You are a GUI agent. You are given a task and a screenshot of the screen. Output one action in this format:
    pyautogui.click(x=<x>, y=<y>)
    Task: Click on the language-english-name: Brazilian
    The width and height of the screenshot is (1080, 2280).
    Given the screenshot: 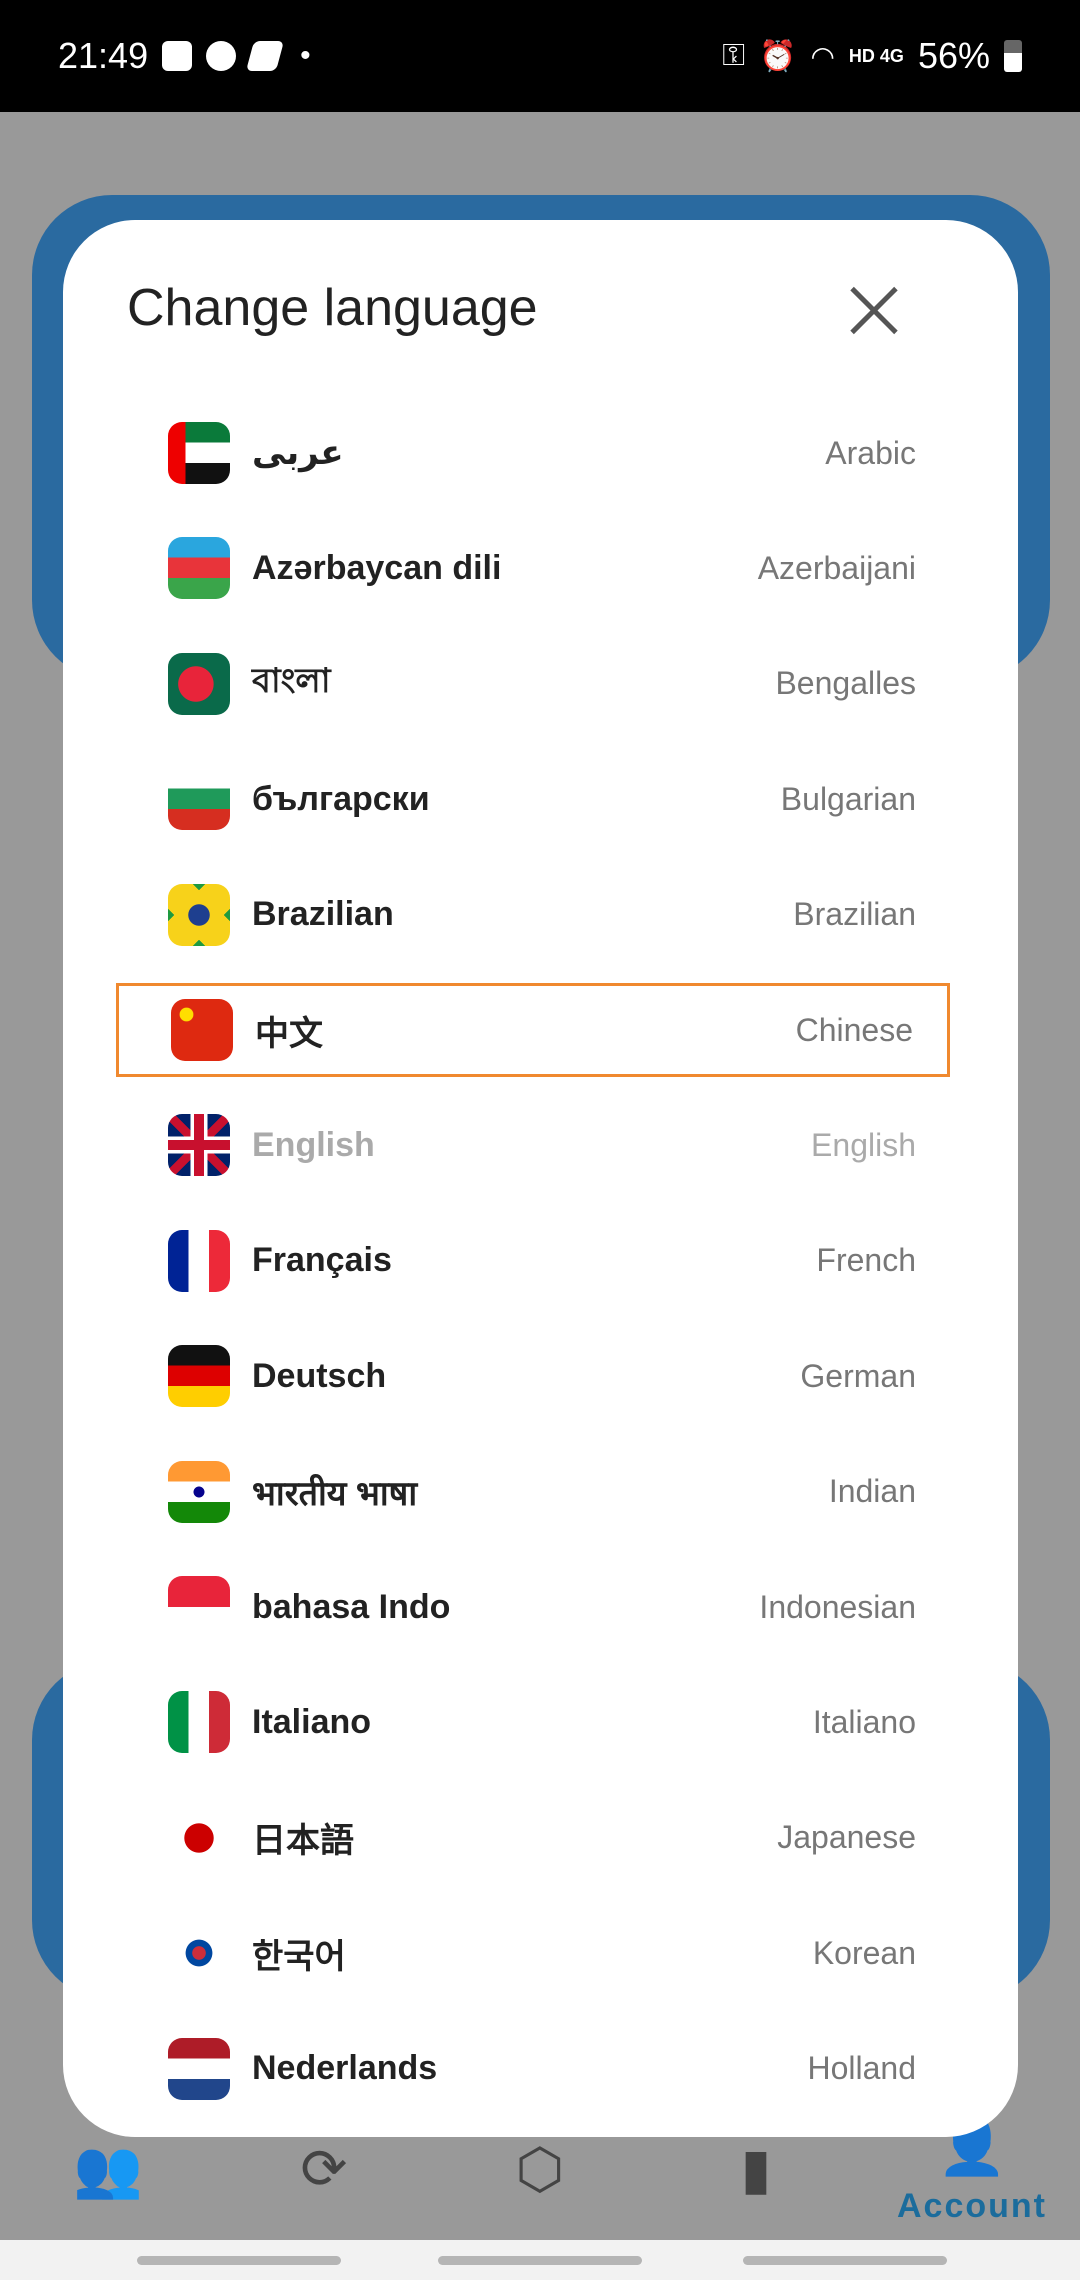 What is the action you would take?
    pyautogui.click(x=854, y=914)
    